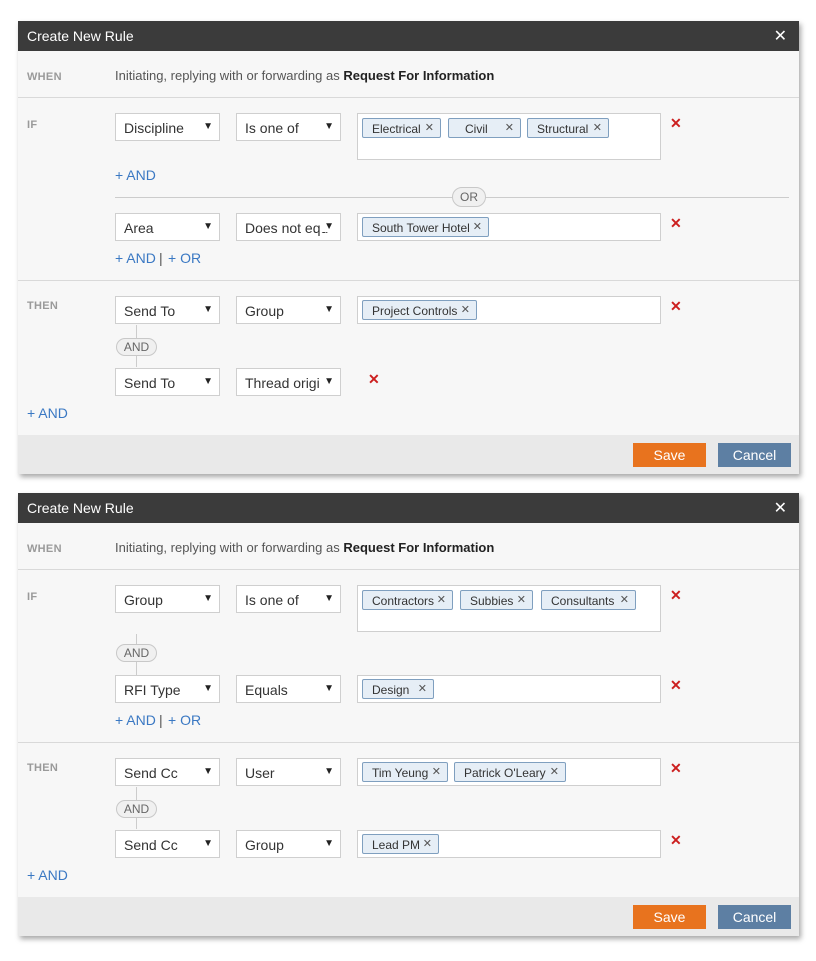 The width and height of the screenshot is (816, 961). Describe the element at coordinates (419, 310) in the screenshot. I see `value-tag: Project Controls ✕` at that location.